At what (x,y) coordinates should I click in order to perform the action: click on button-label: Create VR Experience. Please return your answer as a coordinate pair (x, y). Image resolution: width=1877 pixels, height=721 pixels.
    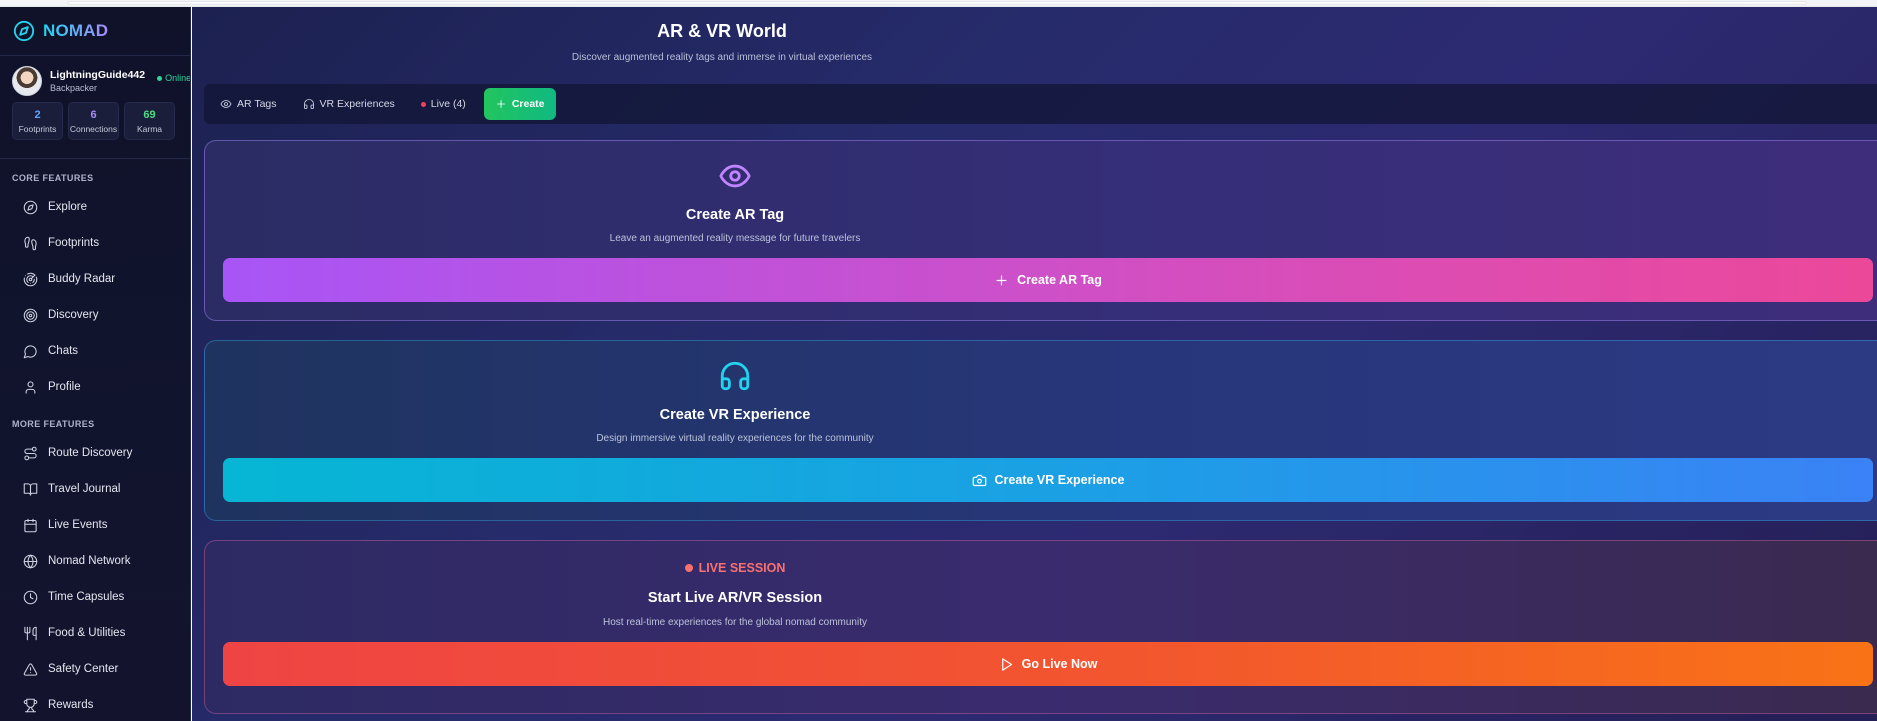
    Looking at the image, I should click on (1059, 480).